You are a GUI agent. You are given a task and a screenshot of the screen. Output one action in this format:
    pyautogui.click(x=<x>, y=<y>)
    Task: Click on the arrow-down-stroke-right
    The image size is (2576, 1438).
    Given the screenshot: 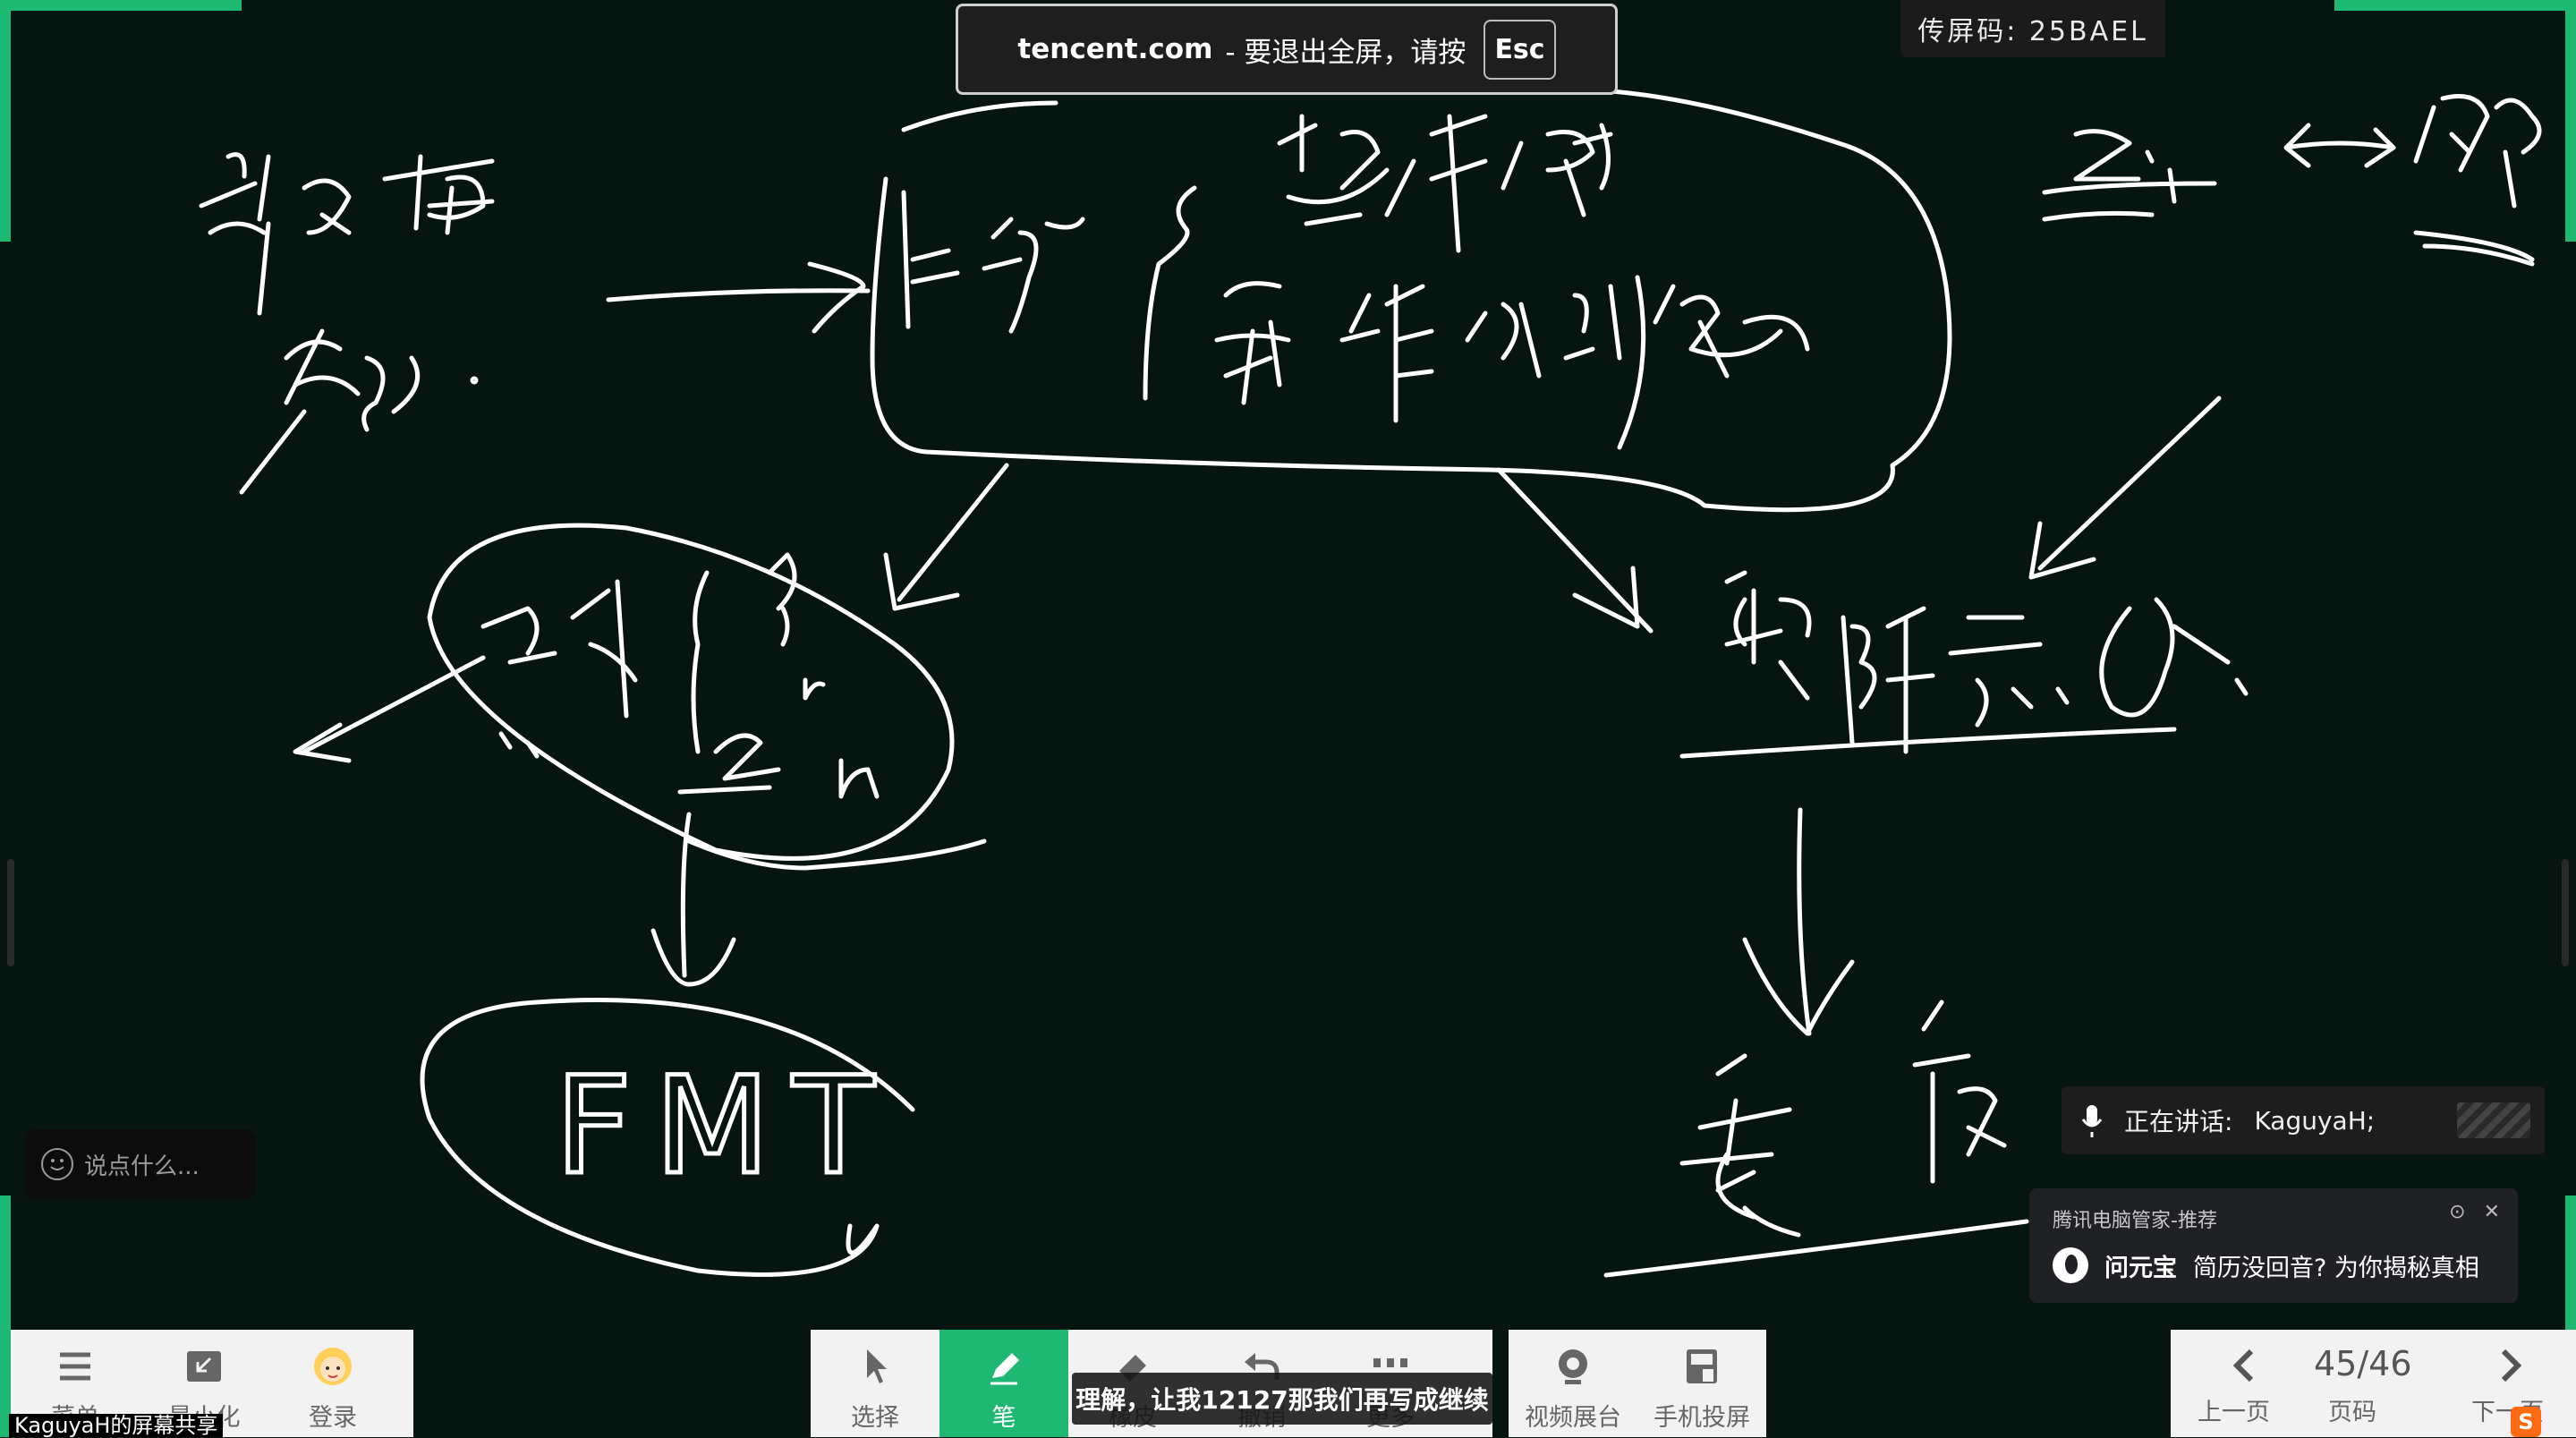 What is the action you would take?
    pyautogui.click(x=1798, y=921)
    